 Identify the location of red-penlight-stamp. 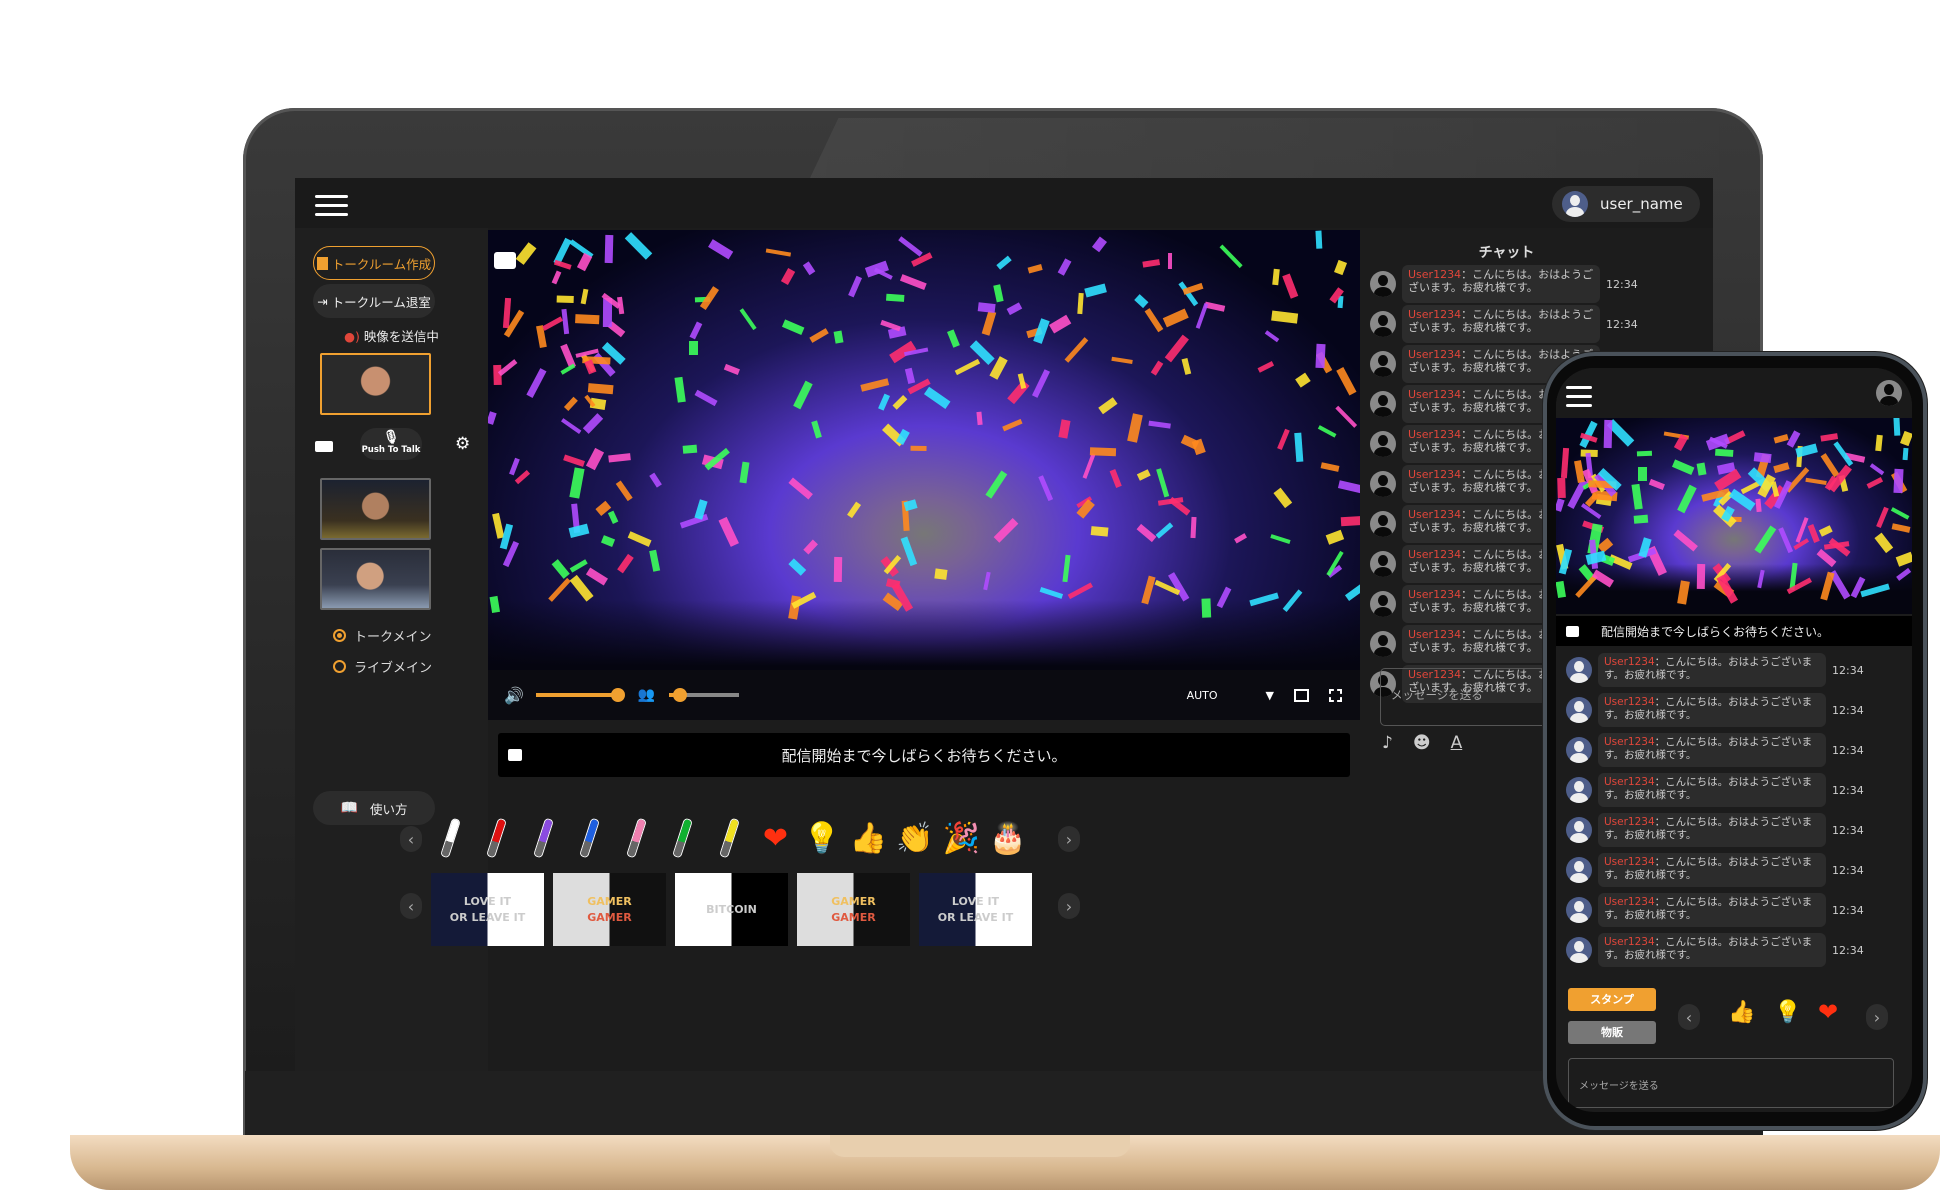
(497, 838).